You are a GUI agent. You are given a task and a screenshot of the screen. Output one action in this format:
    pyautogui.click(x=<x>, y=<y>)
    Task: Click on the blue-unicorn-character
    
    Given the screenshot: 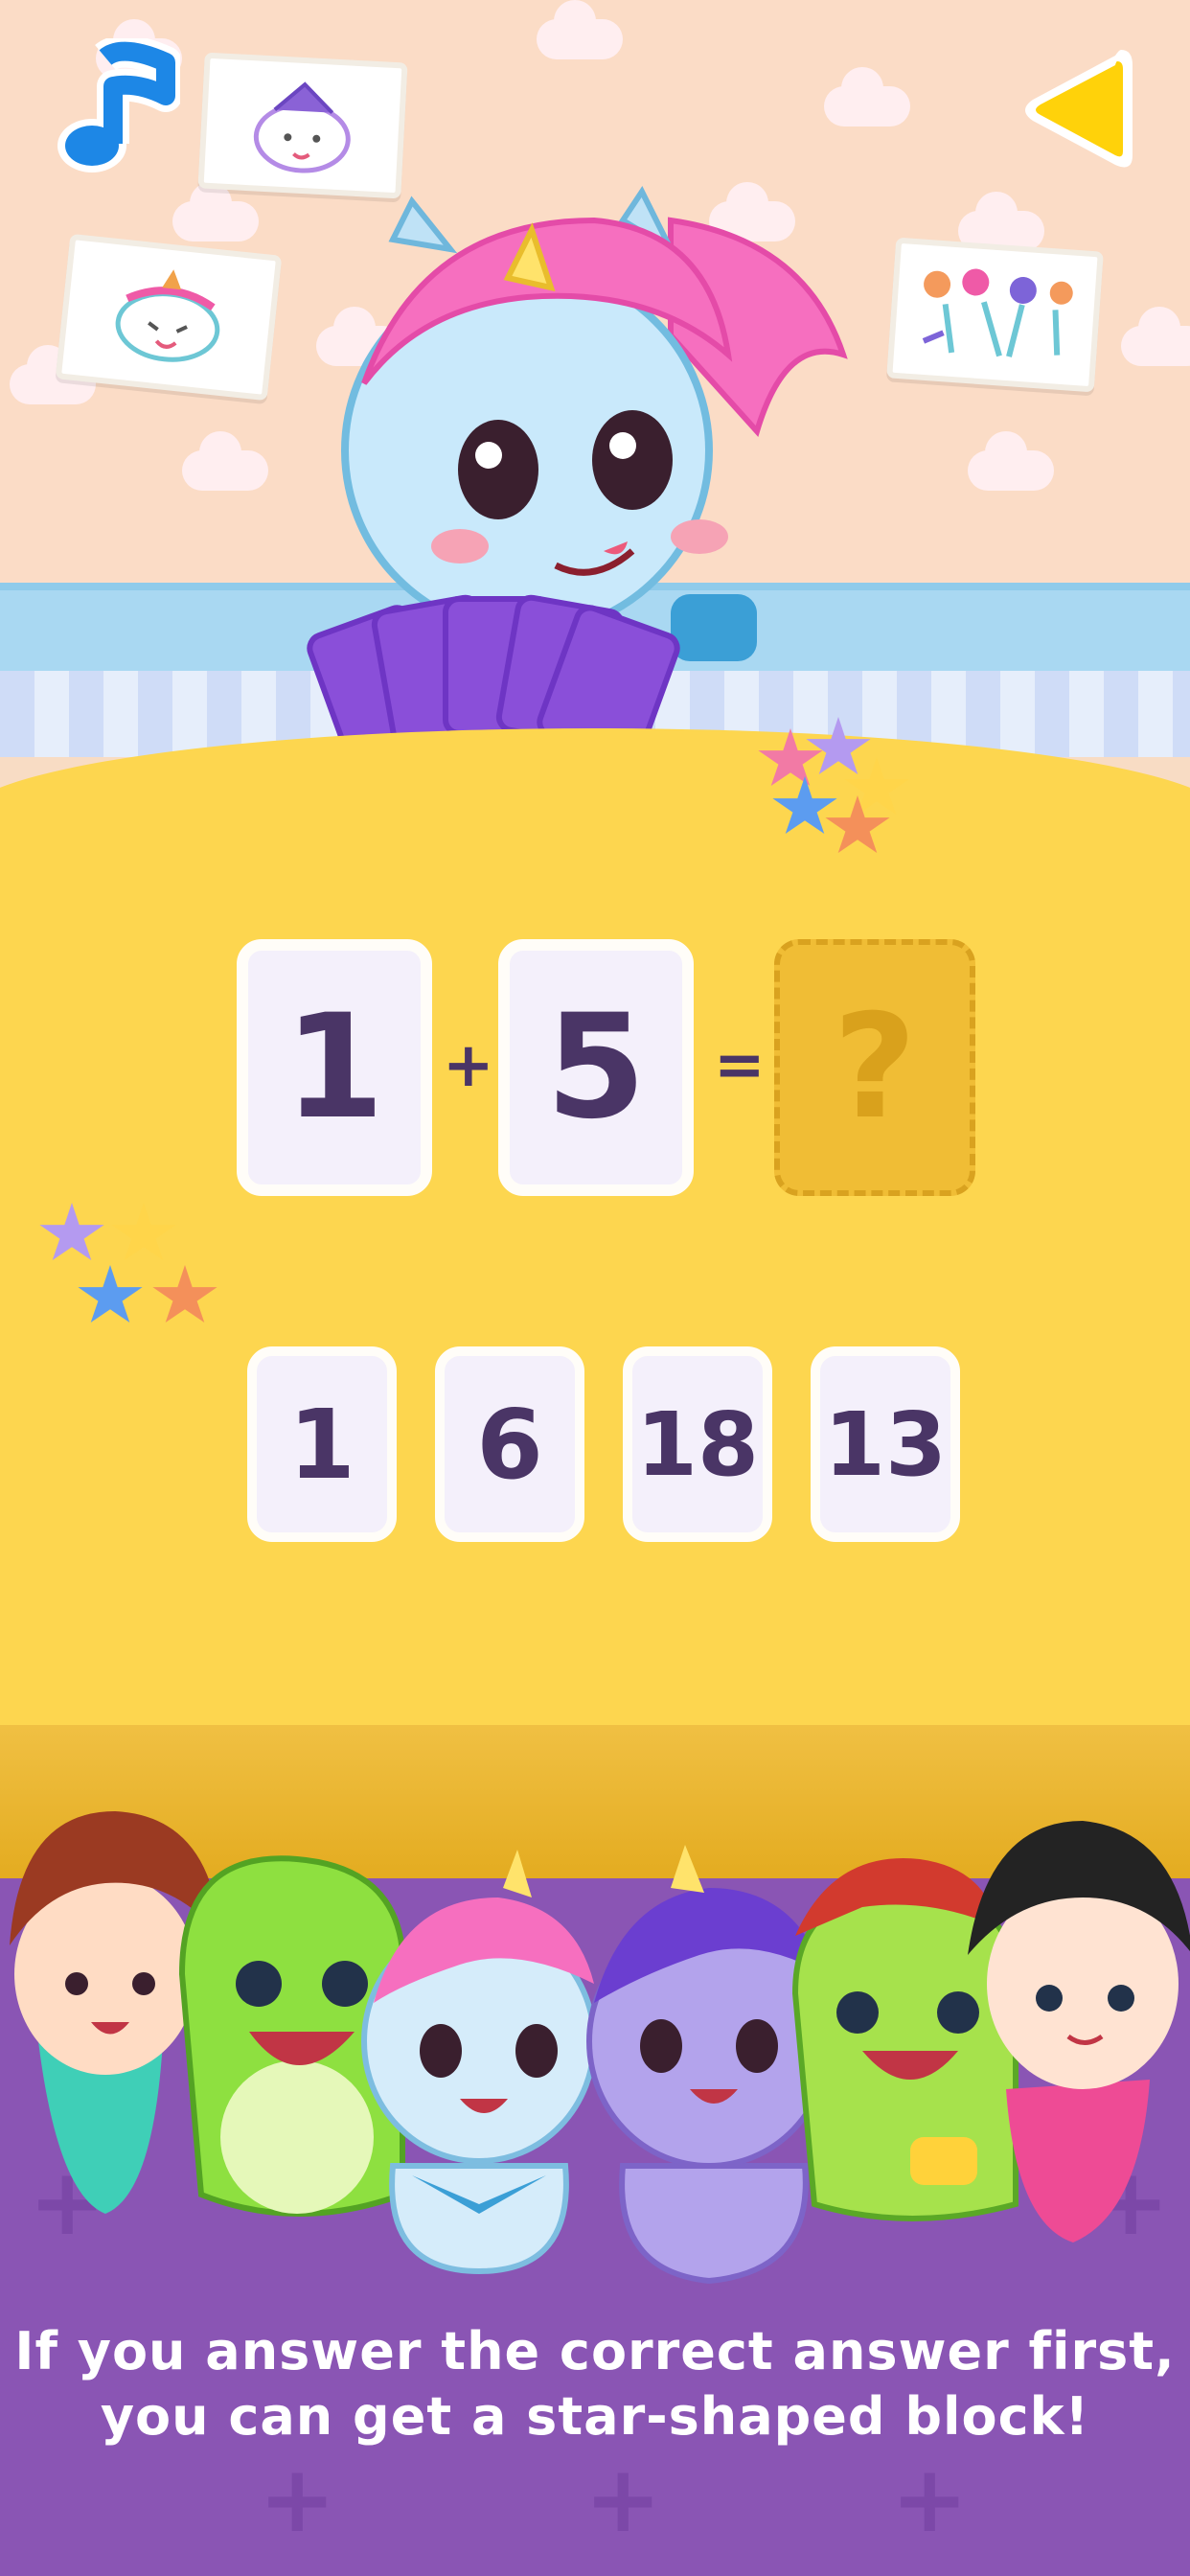 What is the action you would take?
    pyautogui.click(x=479, y=2062)
    